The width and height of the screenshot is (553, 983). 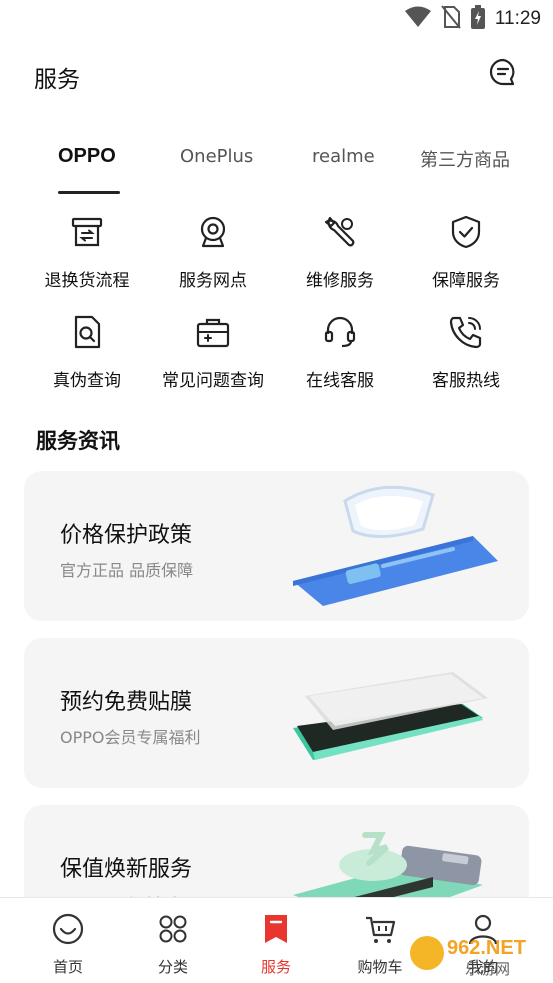 I want to click on nav-label: 分类, so click(x=172, y=967).